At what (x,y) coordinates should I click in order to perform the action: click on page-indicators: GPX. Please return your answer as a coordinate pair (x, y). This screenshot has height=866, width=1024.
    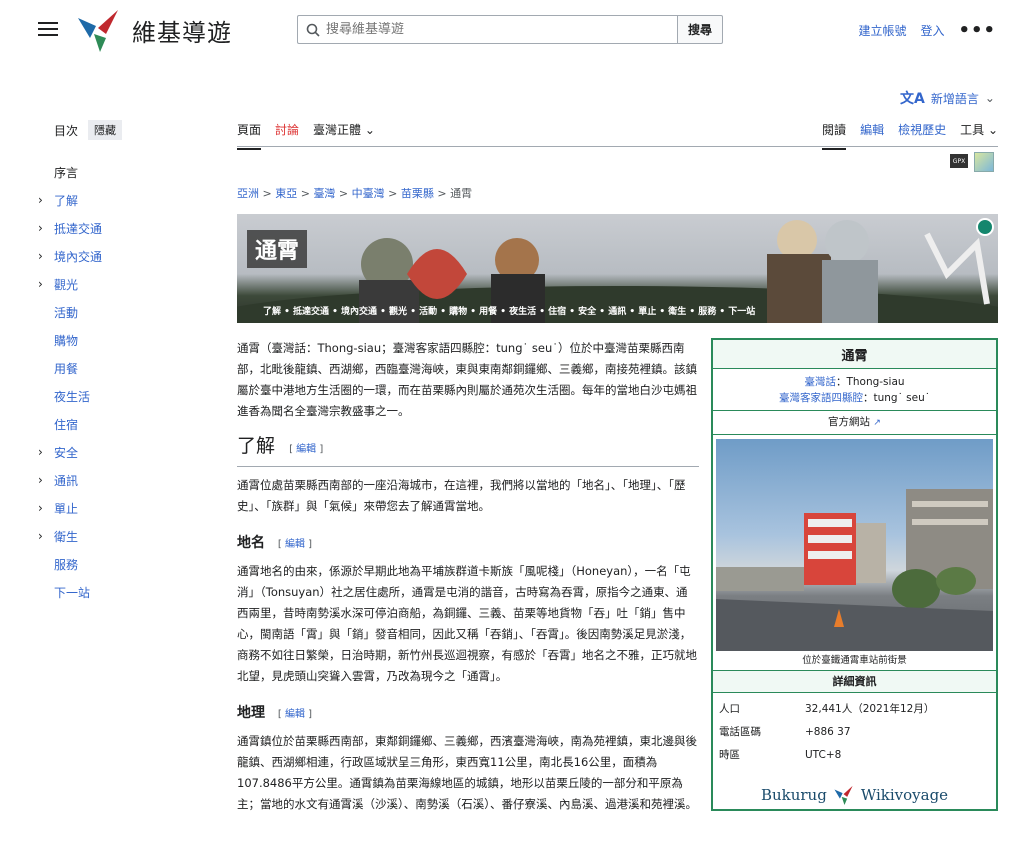
    Looking at the image, I should click on (972, 162).